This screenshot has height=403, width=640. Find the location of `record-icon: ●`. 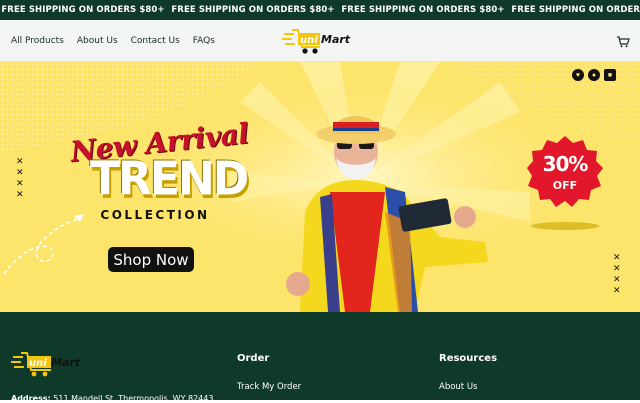

record-icon: ● is located at coordinates (594, 75).